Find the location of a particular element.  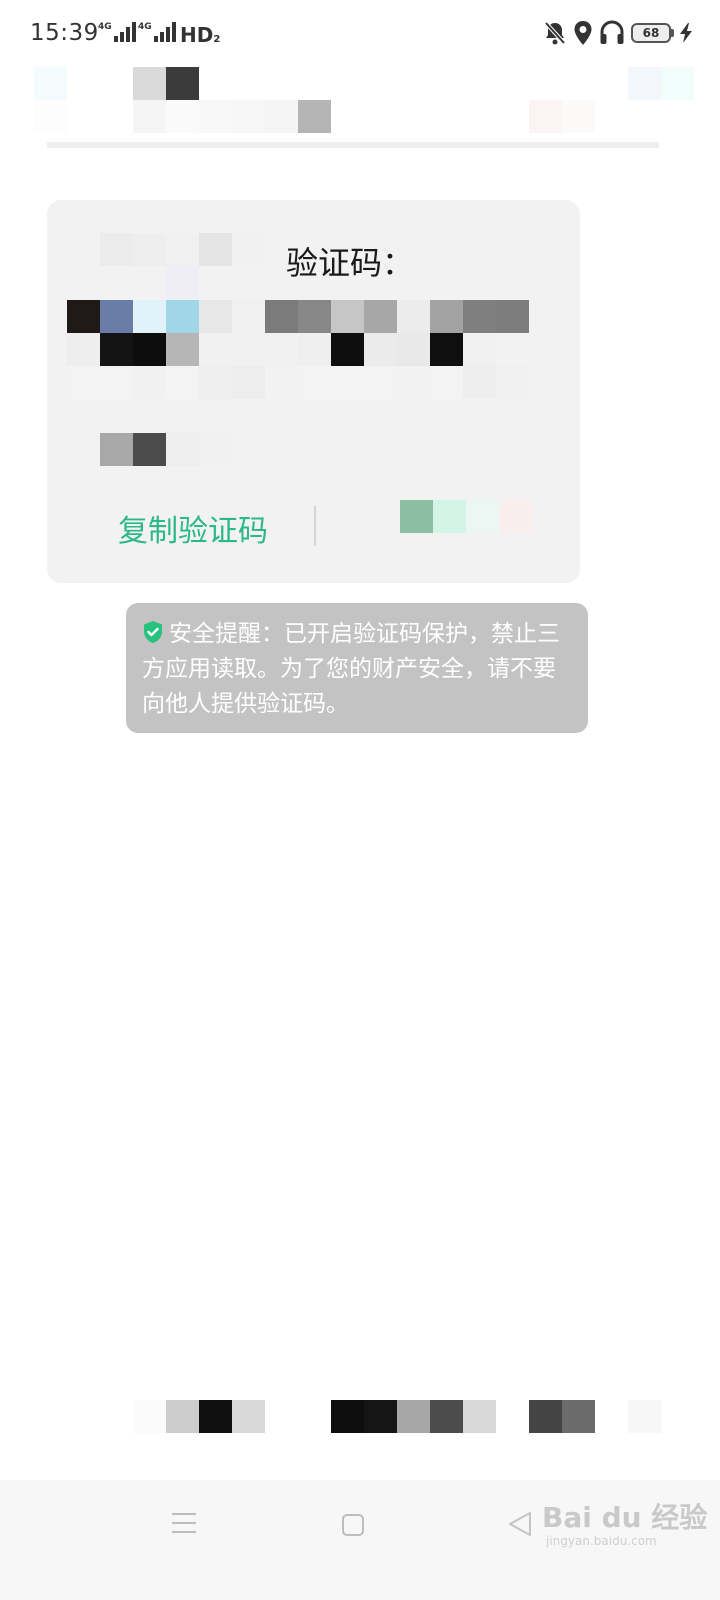

signal-icon: 4G is located at coordinates (117, 32).